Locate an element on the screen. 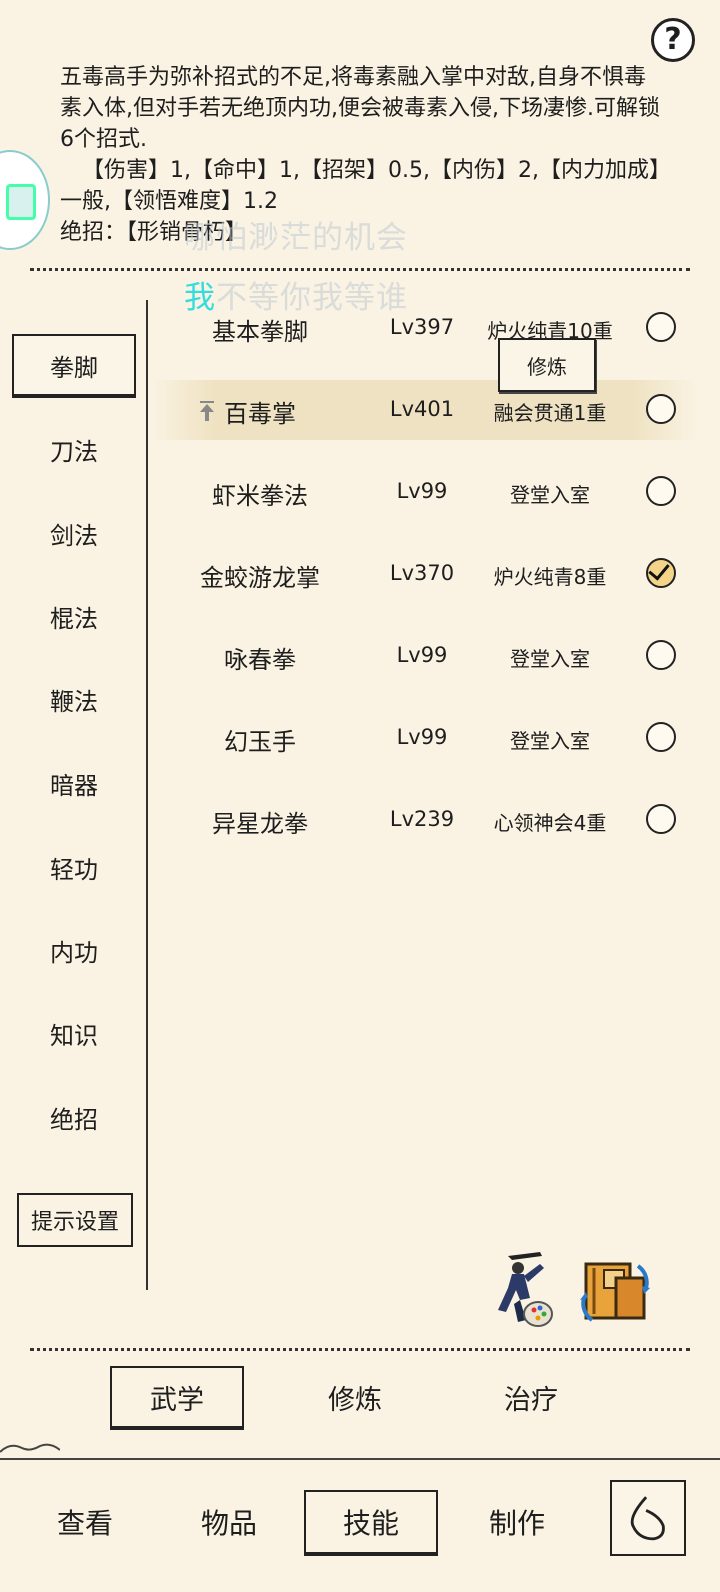  question-icon: ? is located at coordinates (673, 39).